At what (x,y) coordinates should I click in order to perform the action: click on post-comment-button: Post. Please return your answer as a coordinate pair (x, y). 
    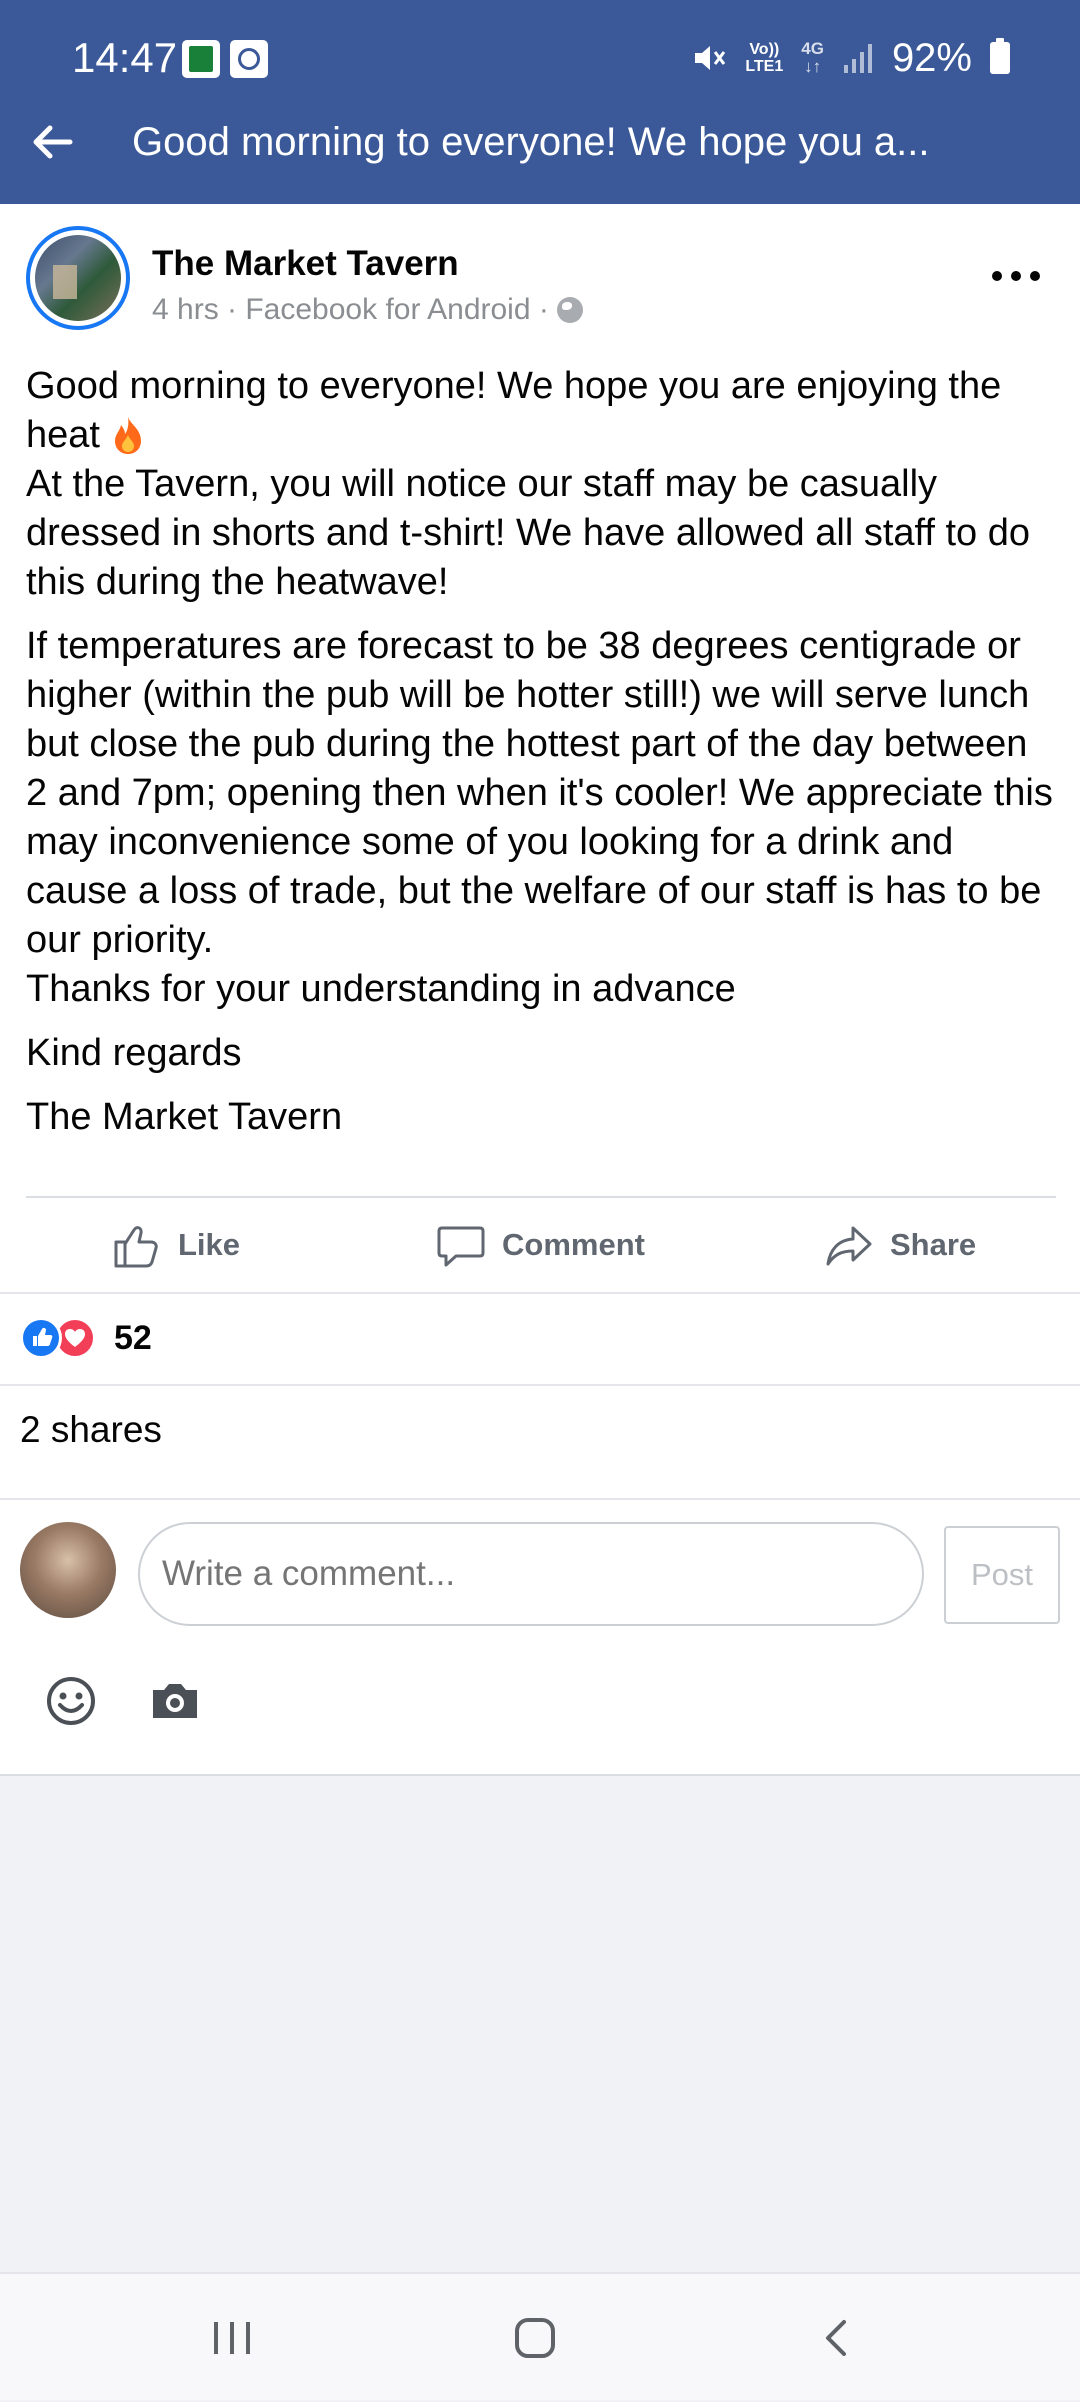
    Looking at the image, I should click on (1002, 1575).